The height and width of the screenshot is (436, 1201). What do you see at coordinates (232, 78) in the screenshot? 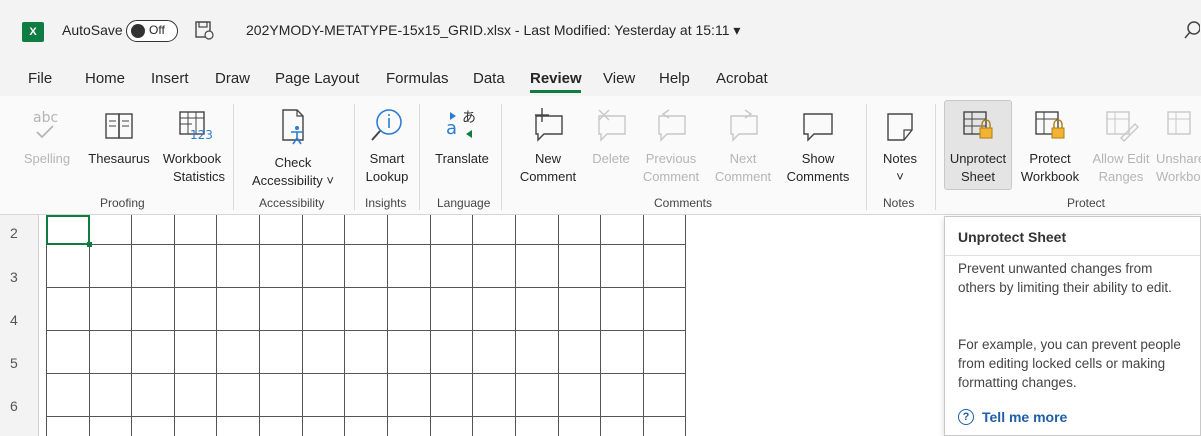
I see `tab-draw: Draw` at bounding box center [232, 78].